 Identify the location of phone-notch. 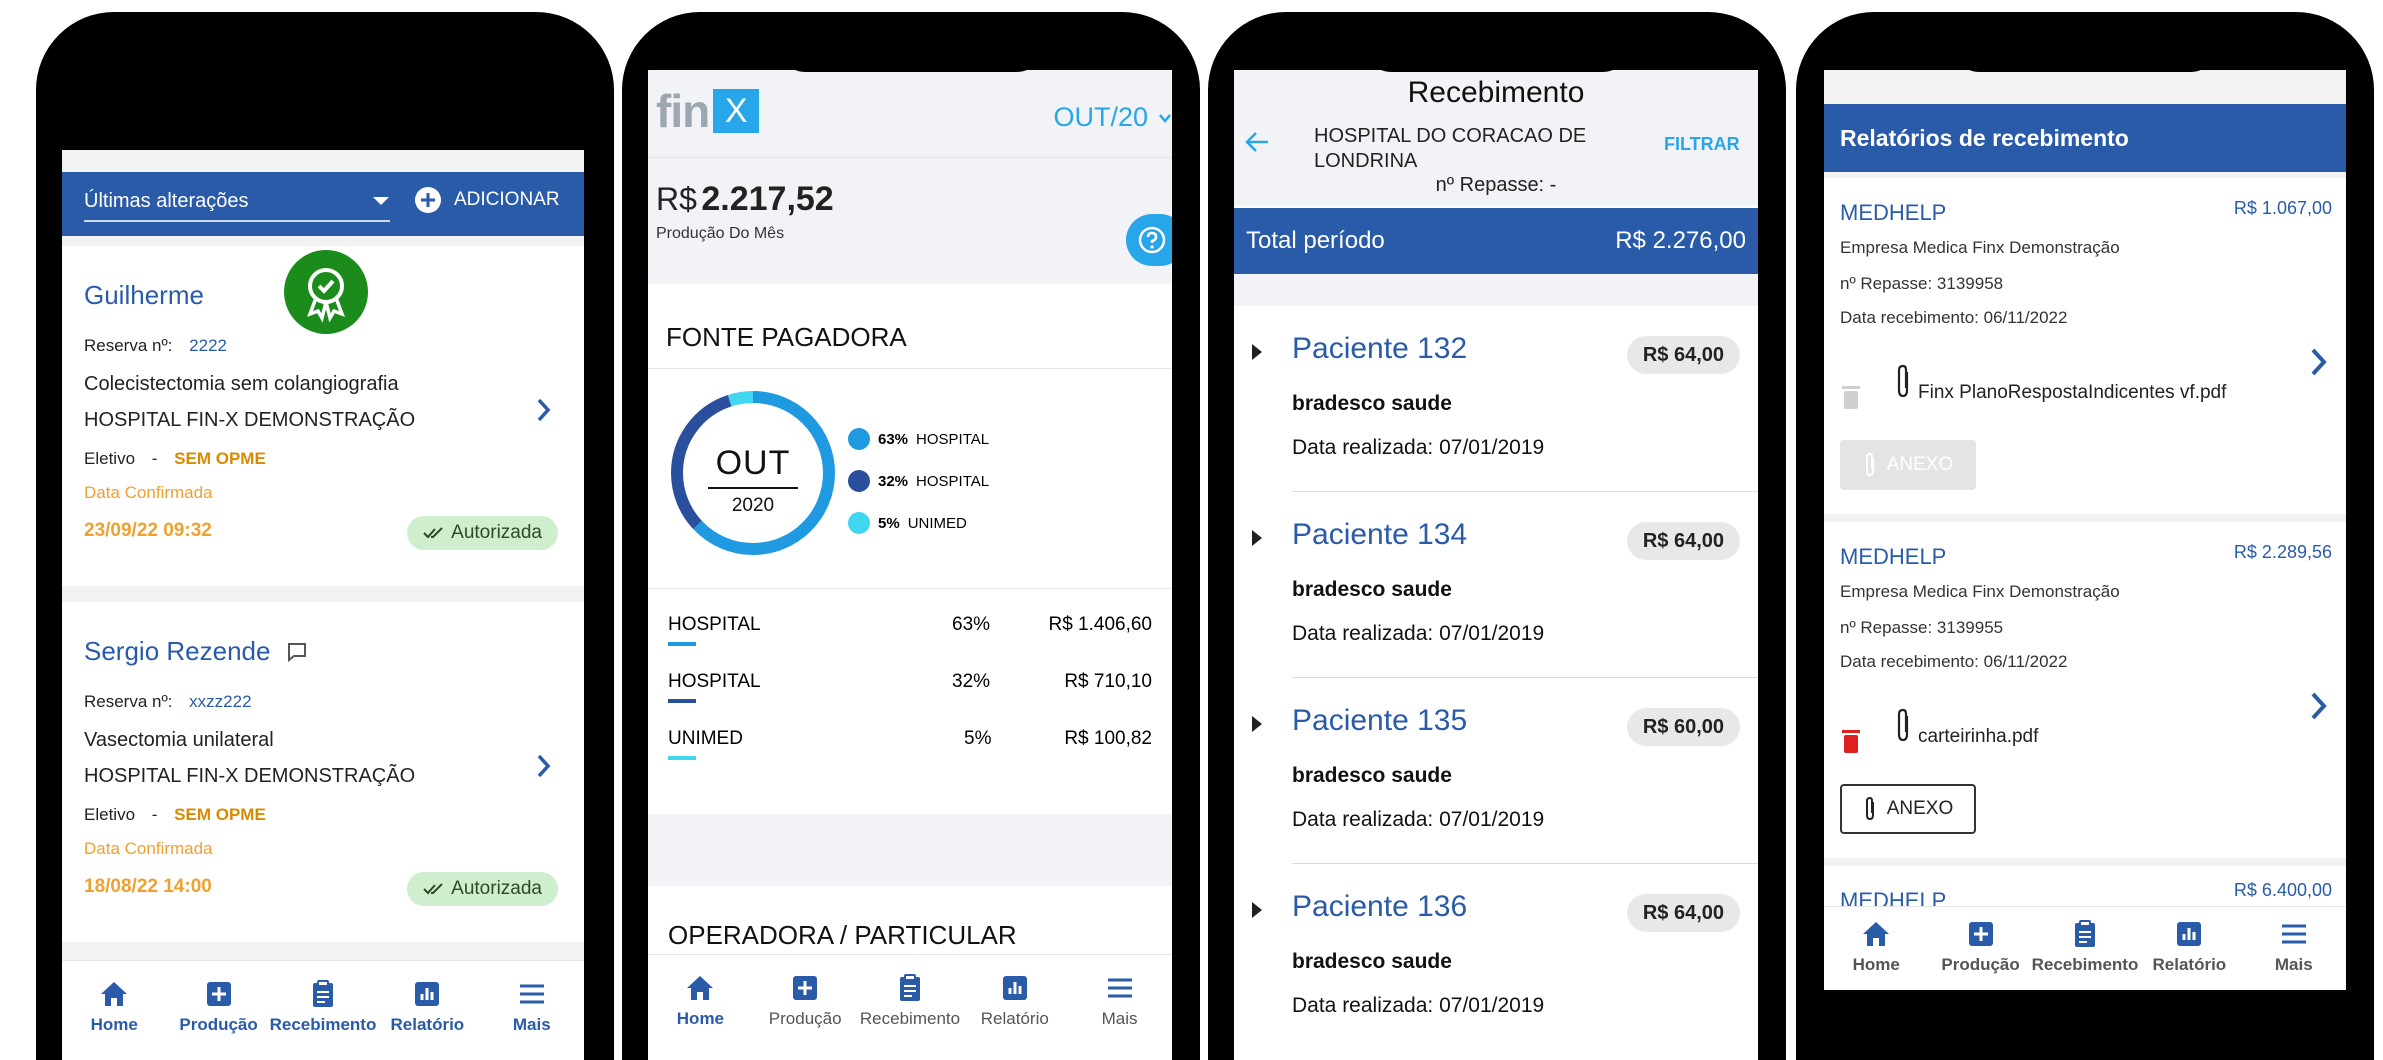
(911, 42).